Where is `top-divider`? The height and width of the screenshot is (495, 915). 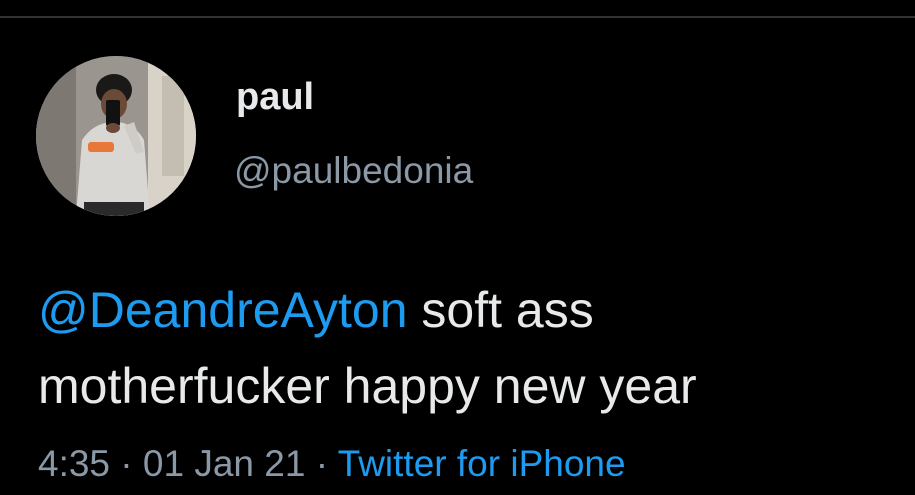
top-divider is located at coordinates (457, 17).